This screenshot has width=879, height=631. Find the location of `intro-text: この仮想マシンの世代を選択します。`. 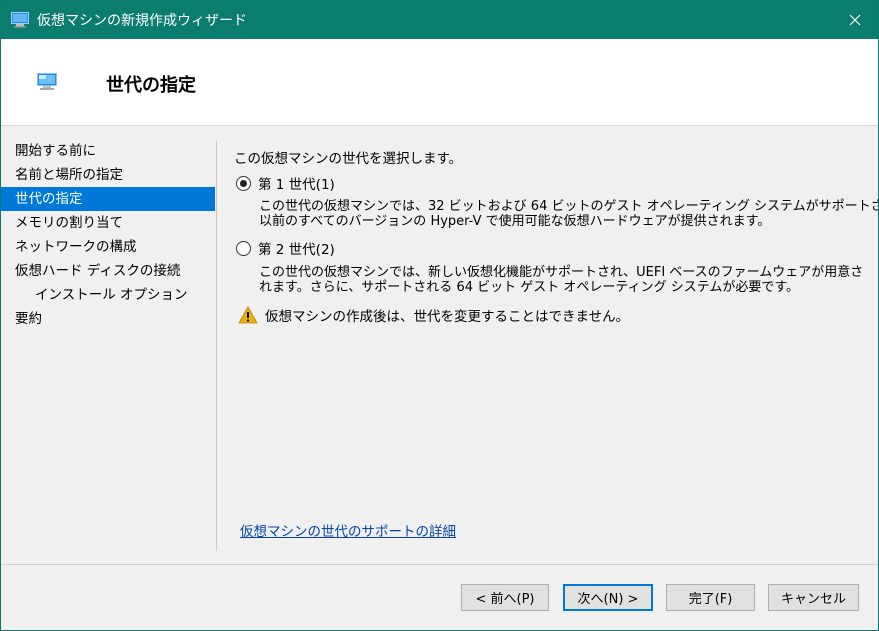

intro-text: この仮想マシンの世代を選択します。 is located at coordinates (348, 159).